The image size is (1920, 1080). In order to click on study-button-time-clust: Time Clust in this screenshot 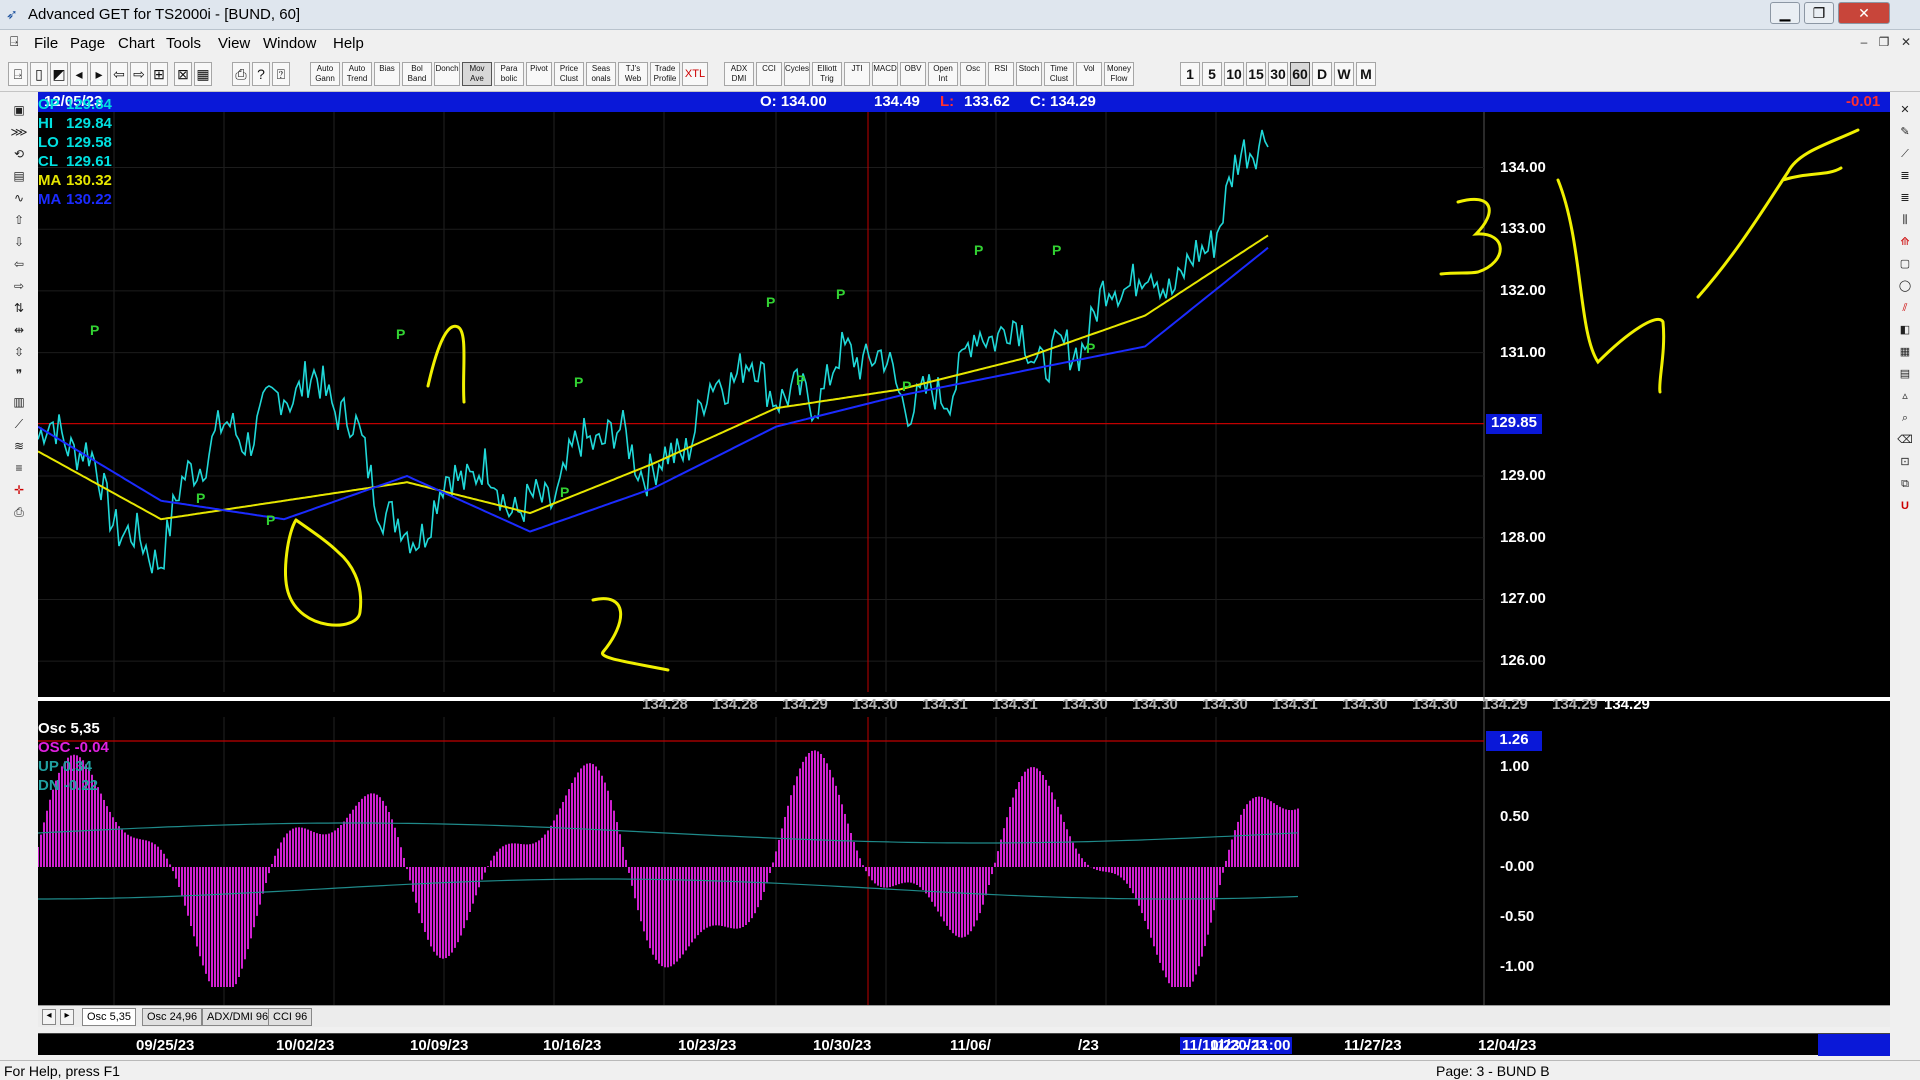, I will do `click(1059, 74)`.